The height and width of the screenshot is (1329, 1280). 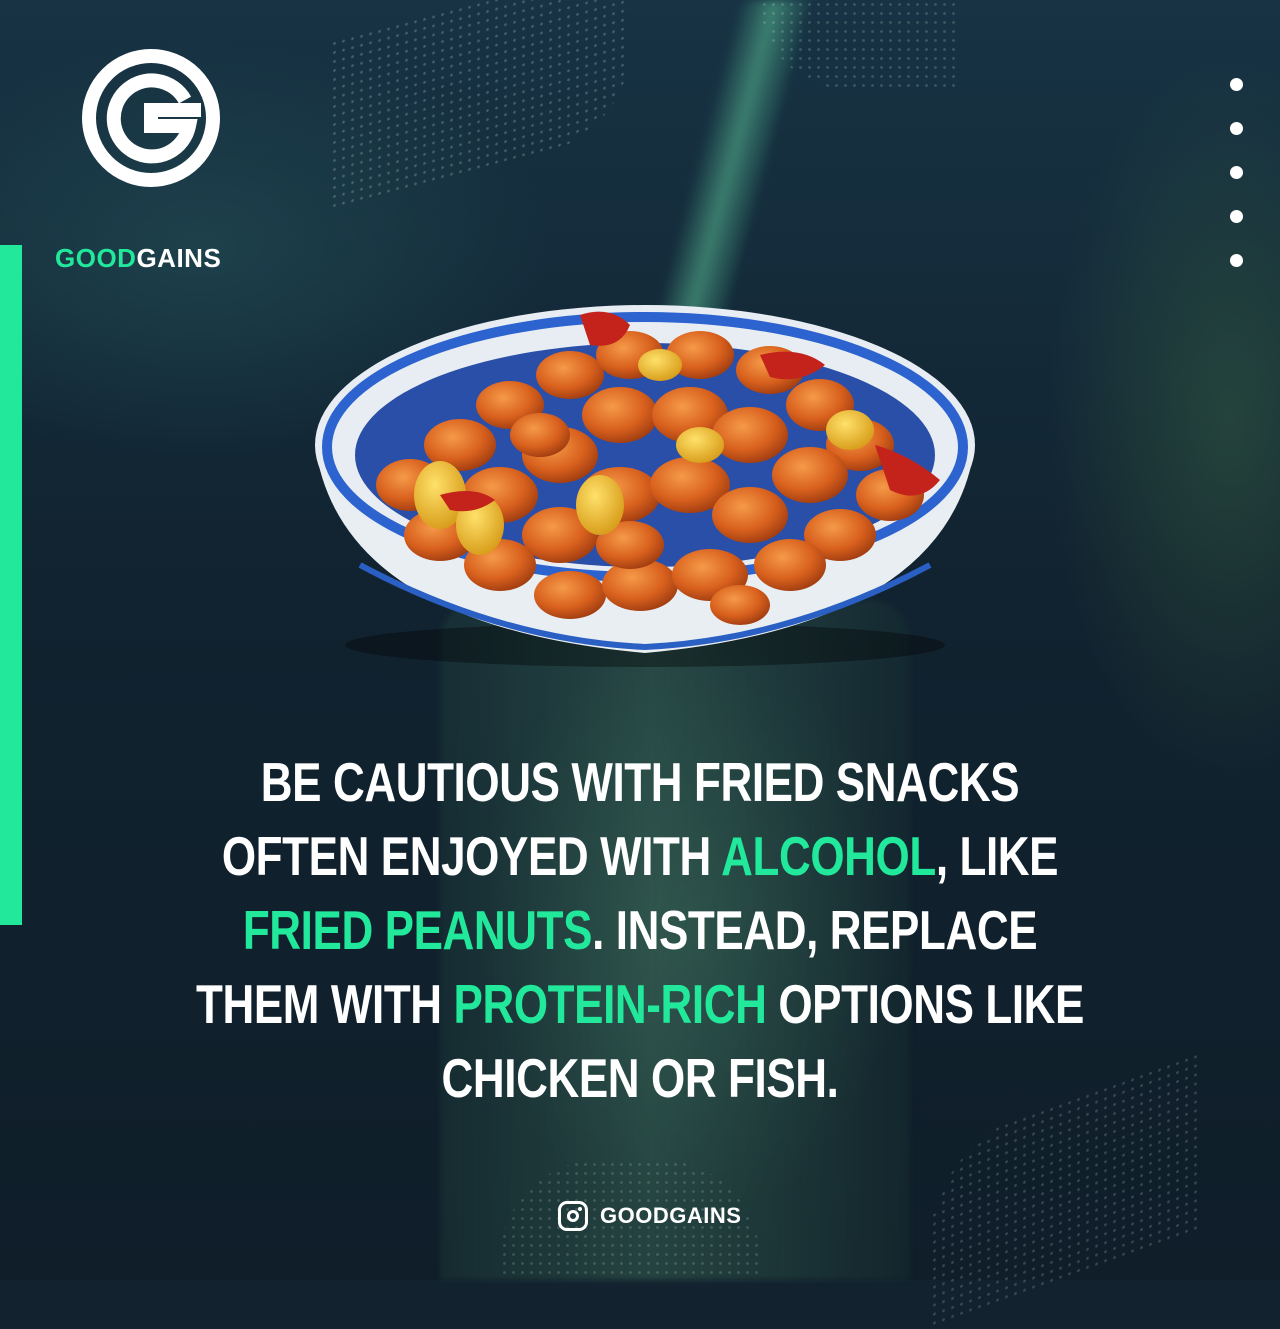 What do you see at coordinates (610, 1004) in the screenshot?
I see `headline-highlight: protein-rich` at bounding box center [610, 1004].